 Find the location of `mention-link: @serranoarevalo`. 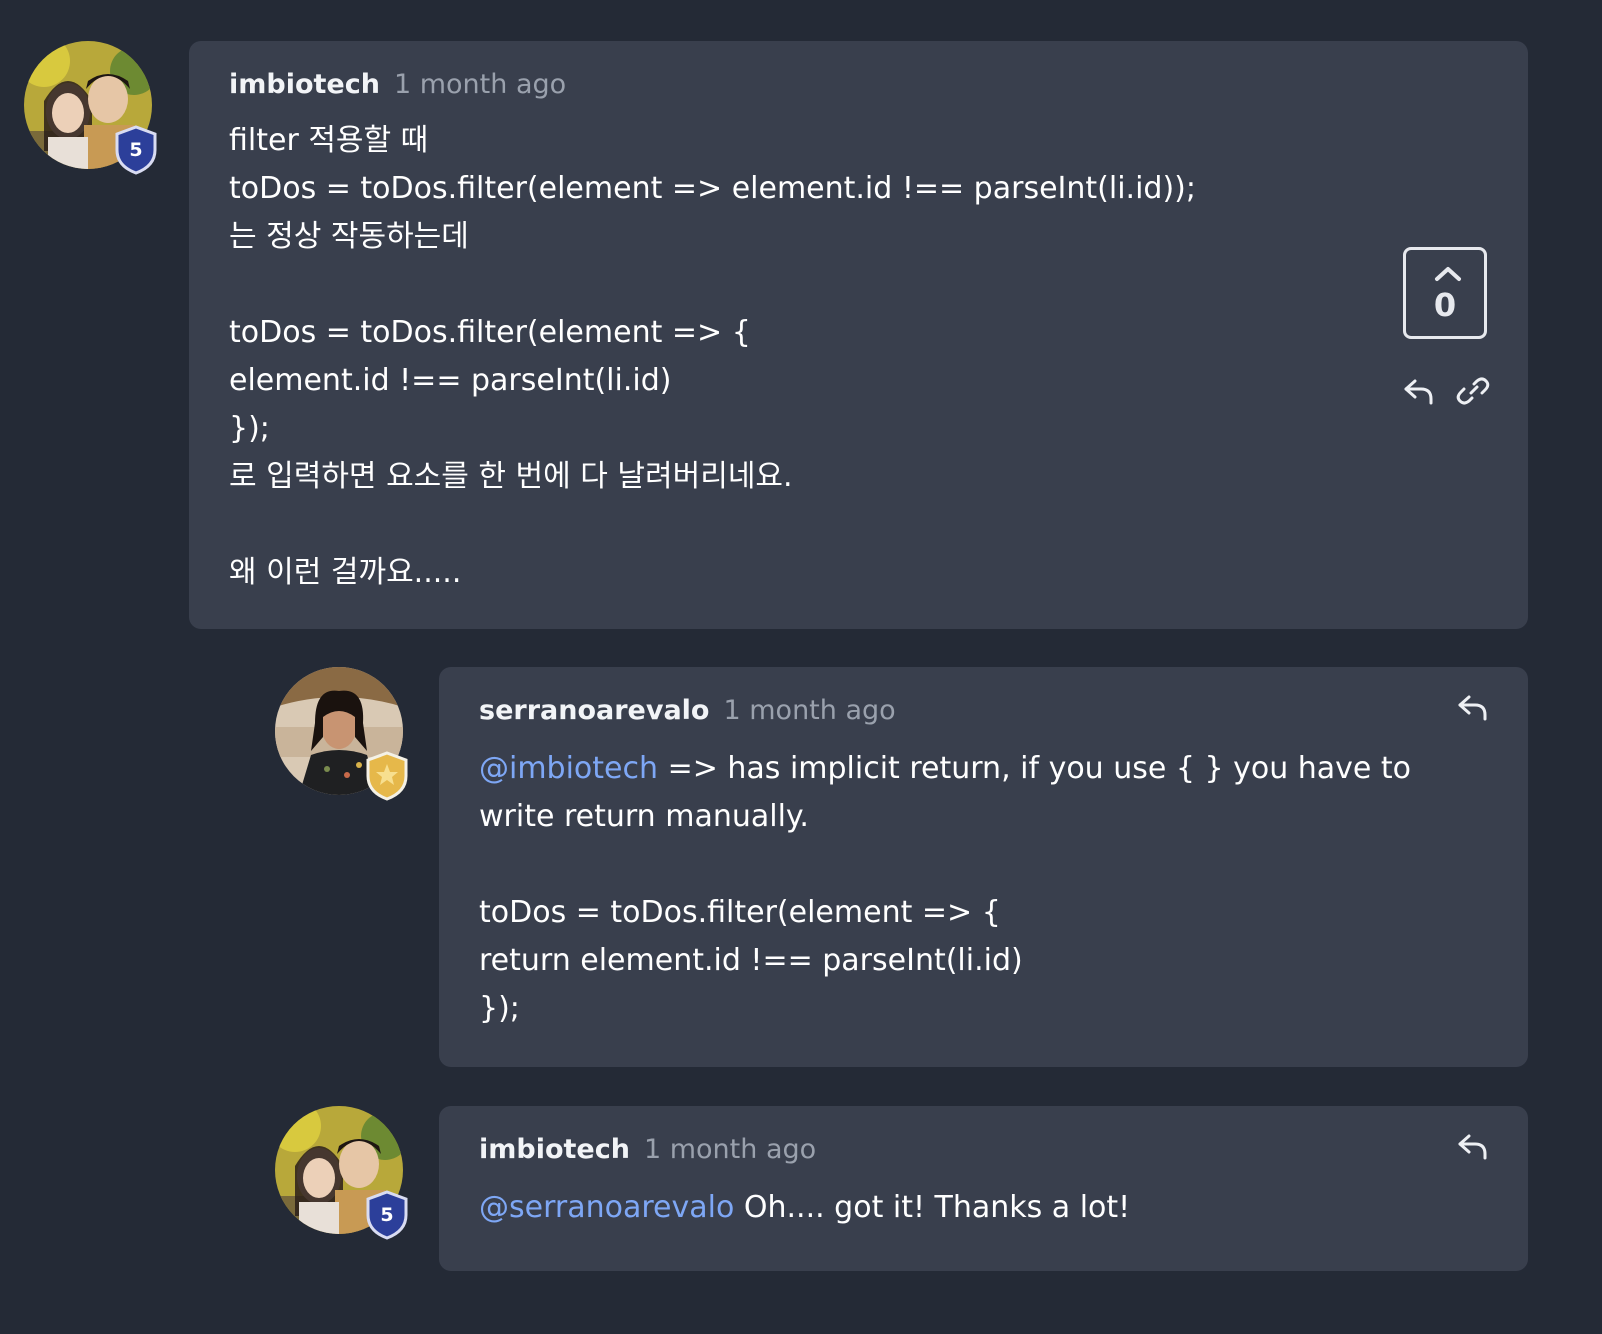

mention-link: @serranoarevalo is located at coordinates (606, 1207).